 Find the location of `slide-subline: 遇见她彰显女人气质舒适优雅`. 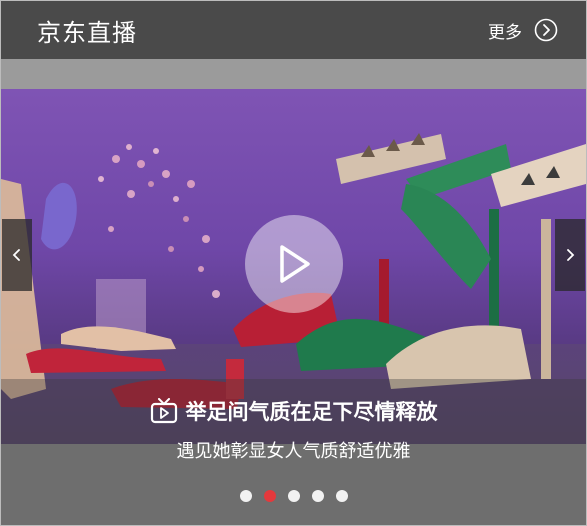

slide-subline: 遇见她彰显女人气质舒适优雅 is located at coordinates (293, 451).